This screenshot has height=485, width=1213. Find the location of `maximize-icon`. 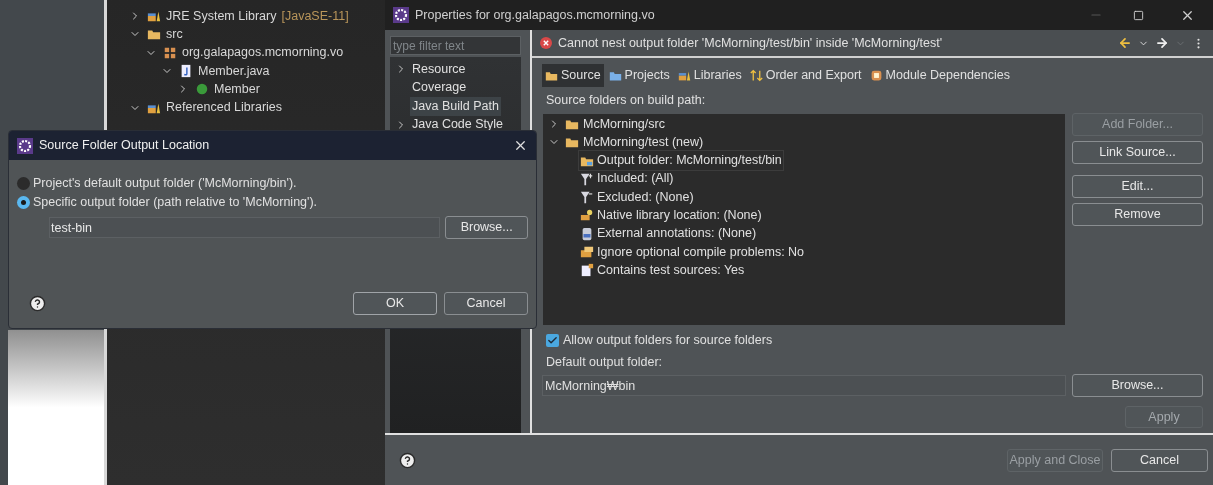

maximize-icon is located at coordinates (1138, 15).